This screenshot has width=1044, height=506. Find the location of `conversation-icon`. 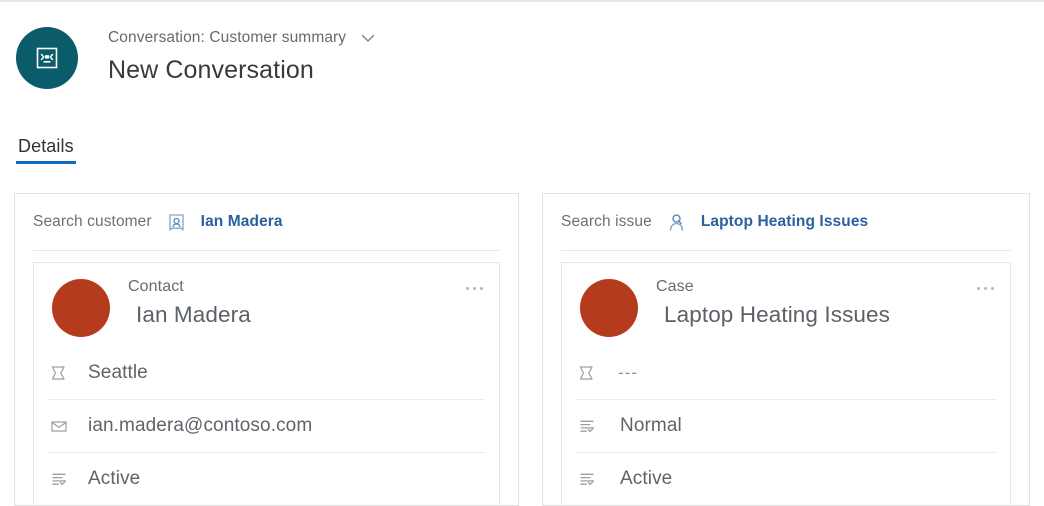

conversation-icon is located at coordinates (47, 58).